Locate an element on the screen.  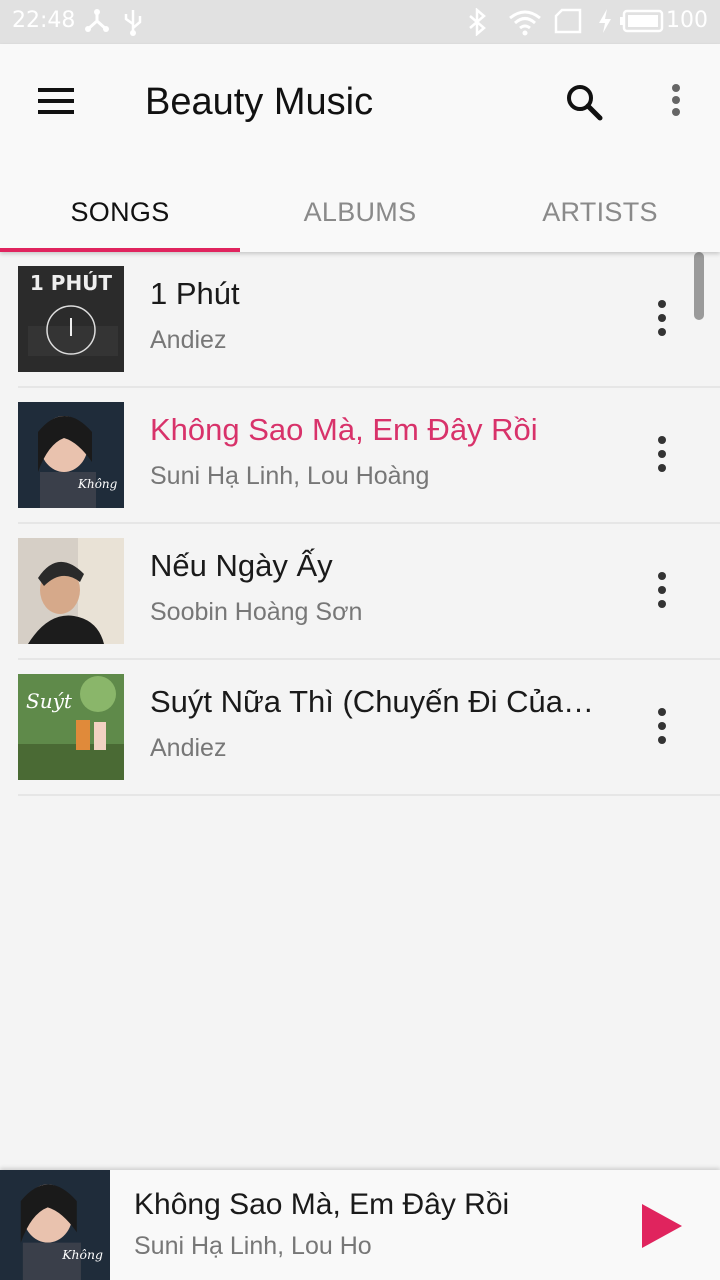
album-art: 1 PHÚT is located at coordinates (71, 319).